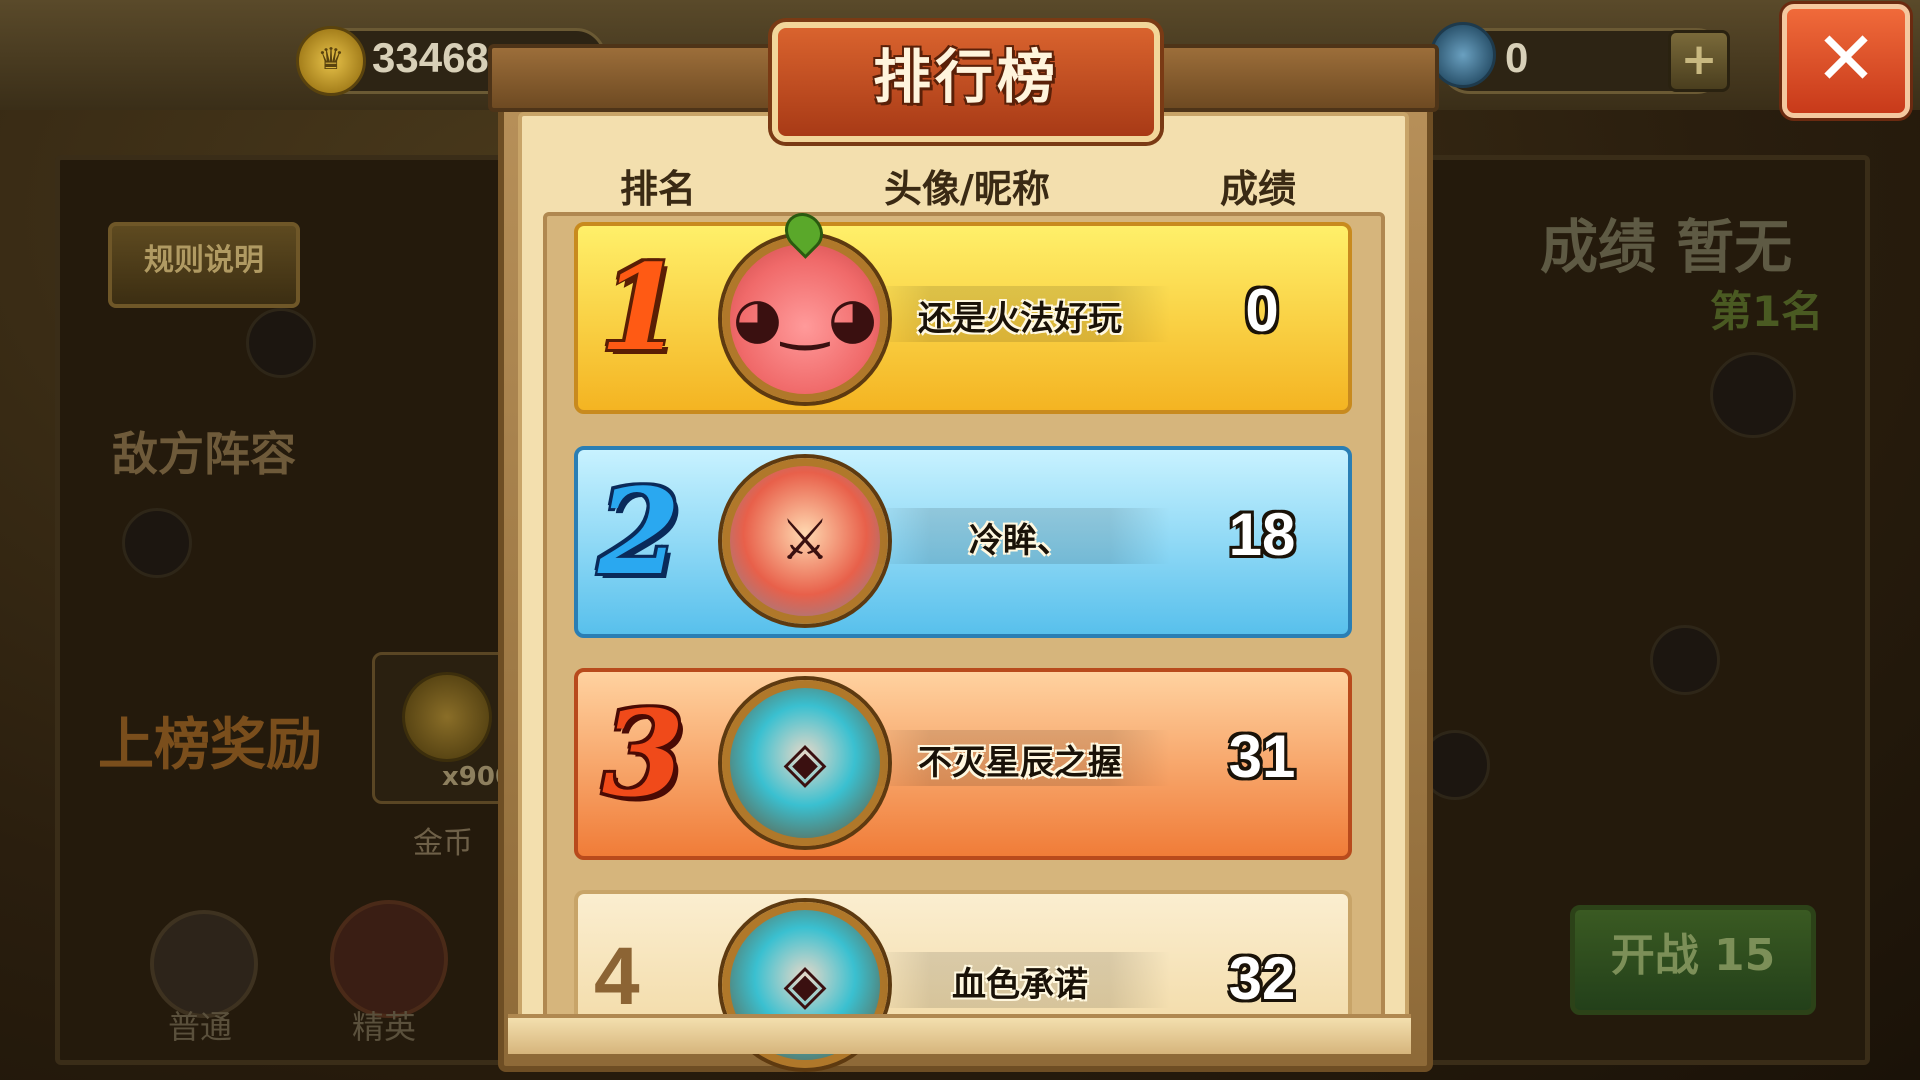 This screenshot has width=1920, height=1080. What do you see at coordinates (210, 745) in the screenshot?
I see `reward-title: 上榜奖励` at bounding box center [210, 745].